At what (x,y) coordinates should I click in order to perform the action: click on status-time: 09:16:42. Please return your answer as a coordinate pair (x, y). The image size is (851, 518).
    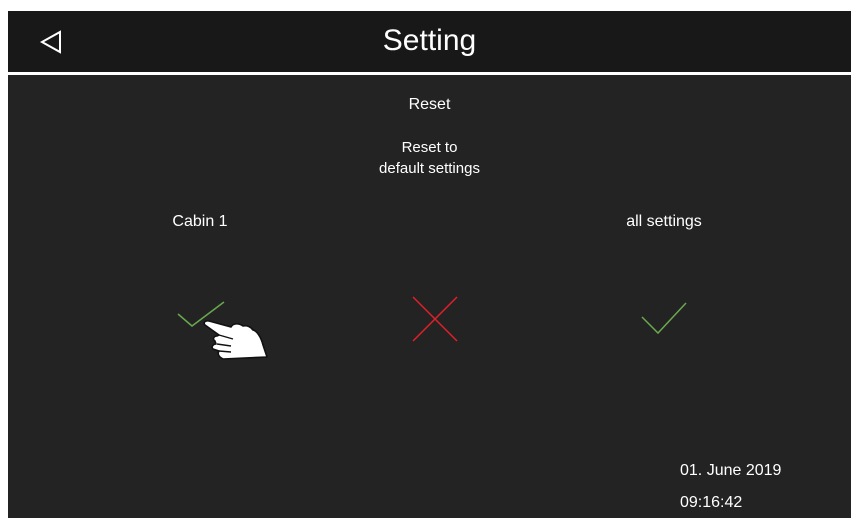
    Looking at the image, I should click on (711, 502).